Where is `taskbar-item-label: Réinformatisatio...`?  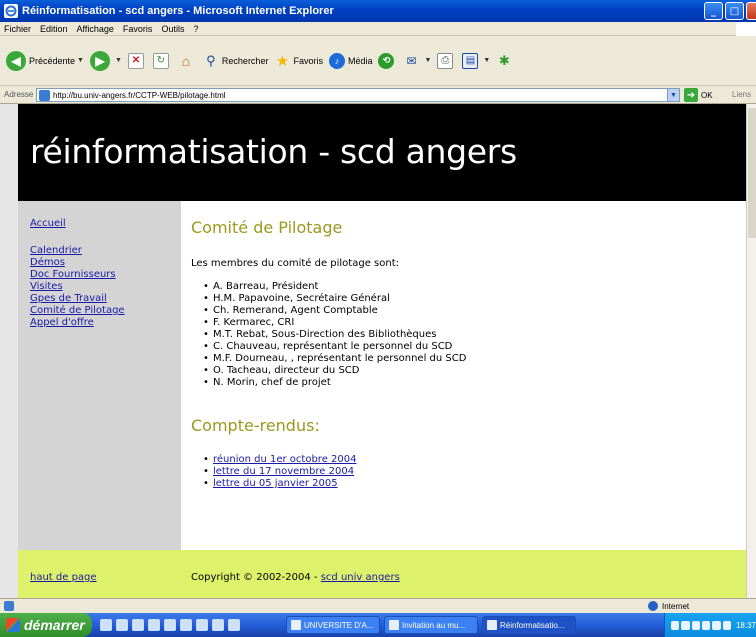
taskbar-item-label: Réinformatisatio... is located at coordinates (532, 625).